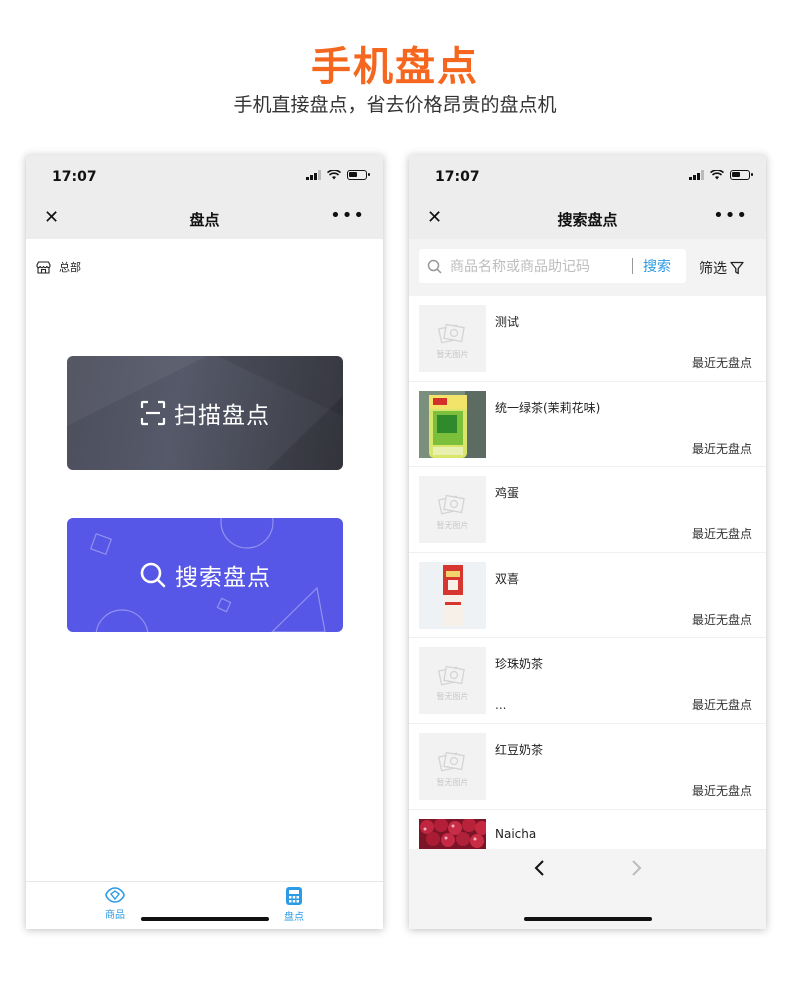 Image resolution: width=790 pixels, height=989 pixels. Describe the element at coordinates (713, 269) in the screenshot. I see `filter-label: 筛选` at that location.